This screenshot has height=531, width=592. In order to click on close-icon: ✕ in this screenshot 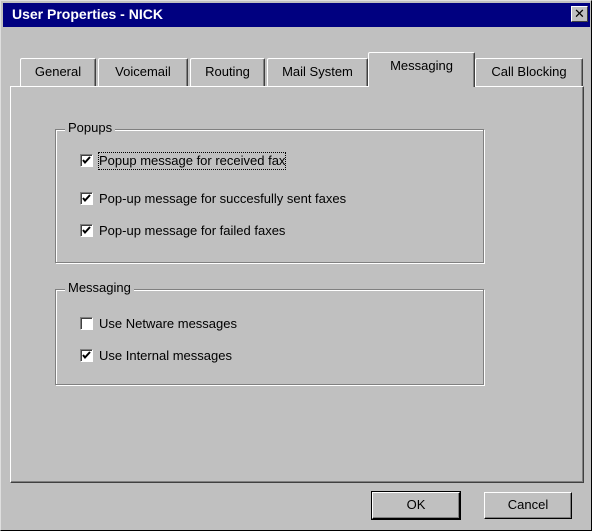, I will do `click(579, 13)`.